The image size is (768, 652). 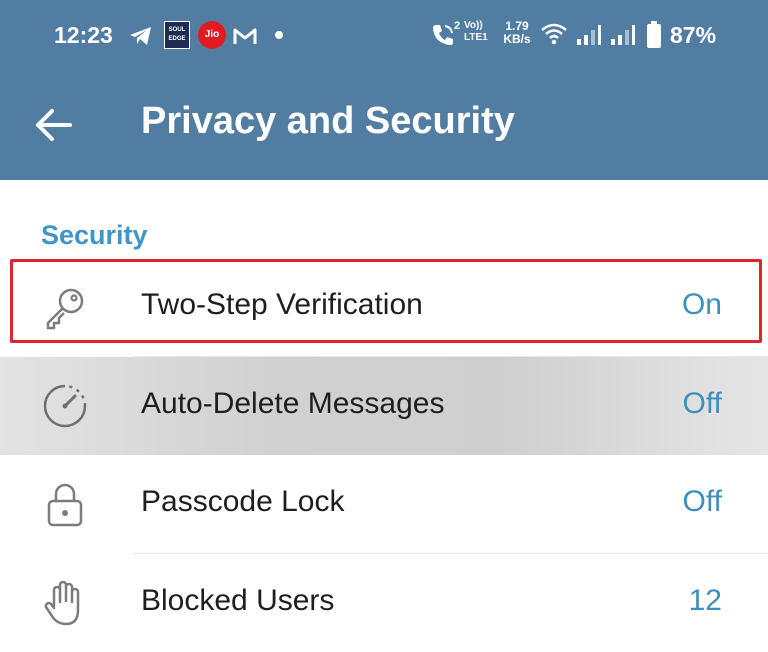 I want to click on passcode-lock-label: Passcode Lock, so click(x=243, y=501).